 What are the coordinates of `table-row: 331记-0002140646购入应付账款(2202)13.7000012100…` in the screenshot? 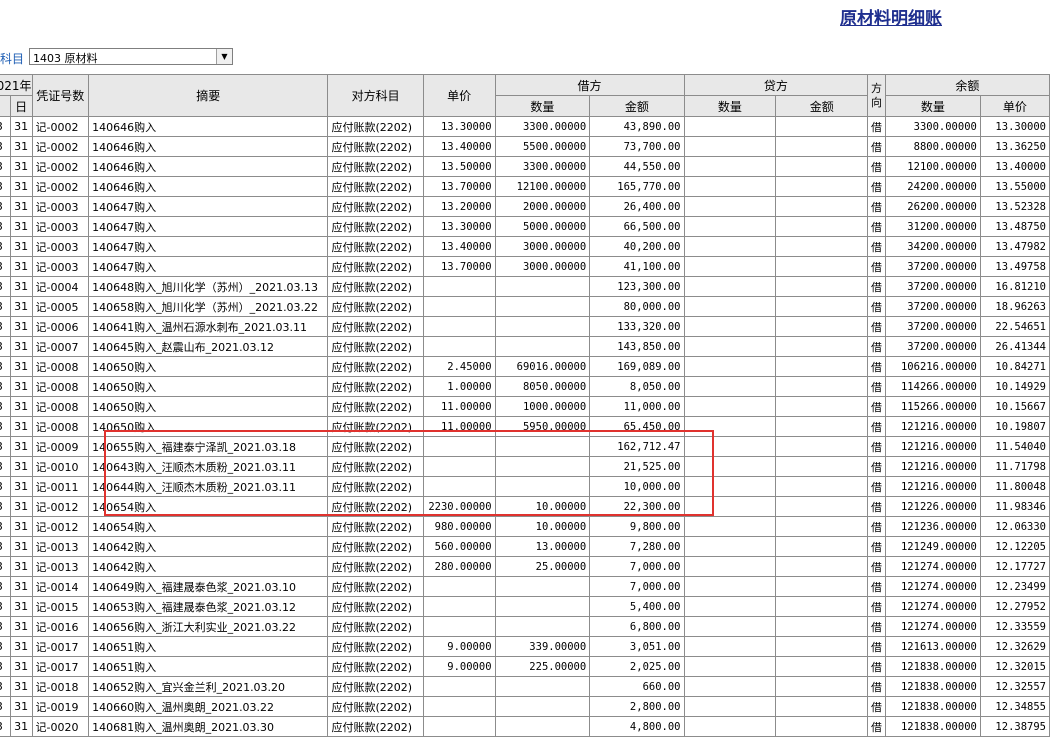 It's located at (525, 186).